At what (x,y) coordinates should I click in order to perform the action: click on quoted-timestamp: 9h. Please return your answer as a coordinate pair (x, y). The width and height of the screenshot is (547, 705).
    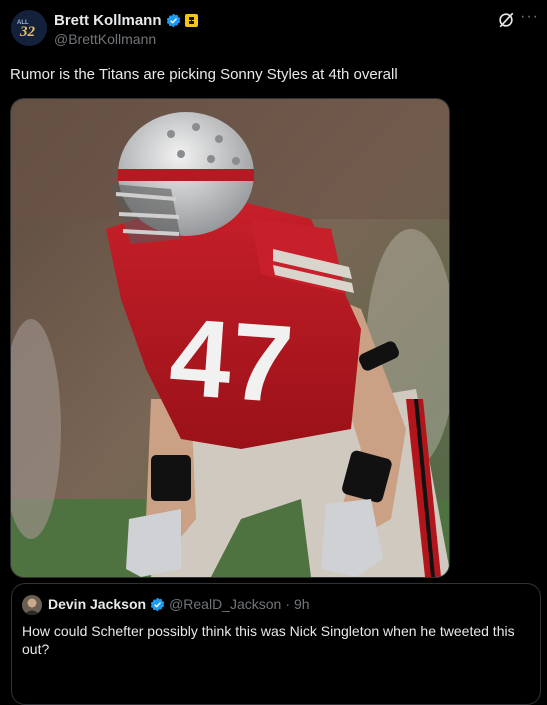
    Looking at the image, I should click on (302, 604).